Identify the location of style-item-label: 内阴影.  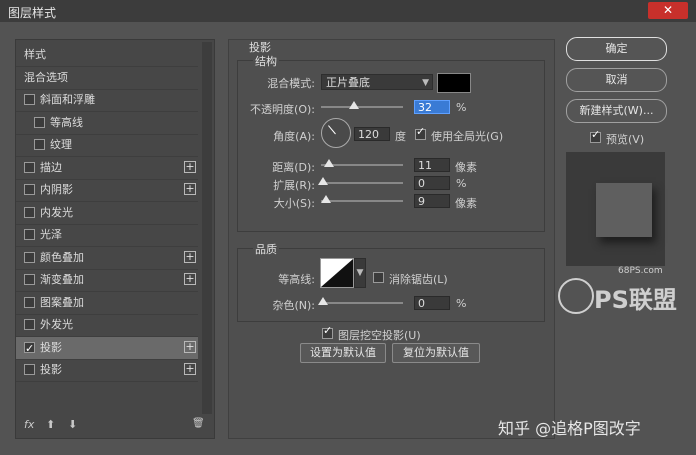
(56, 189).